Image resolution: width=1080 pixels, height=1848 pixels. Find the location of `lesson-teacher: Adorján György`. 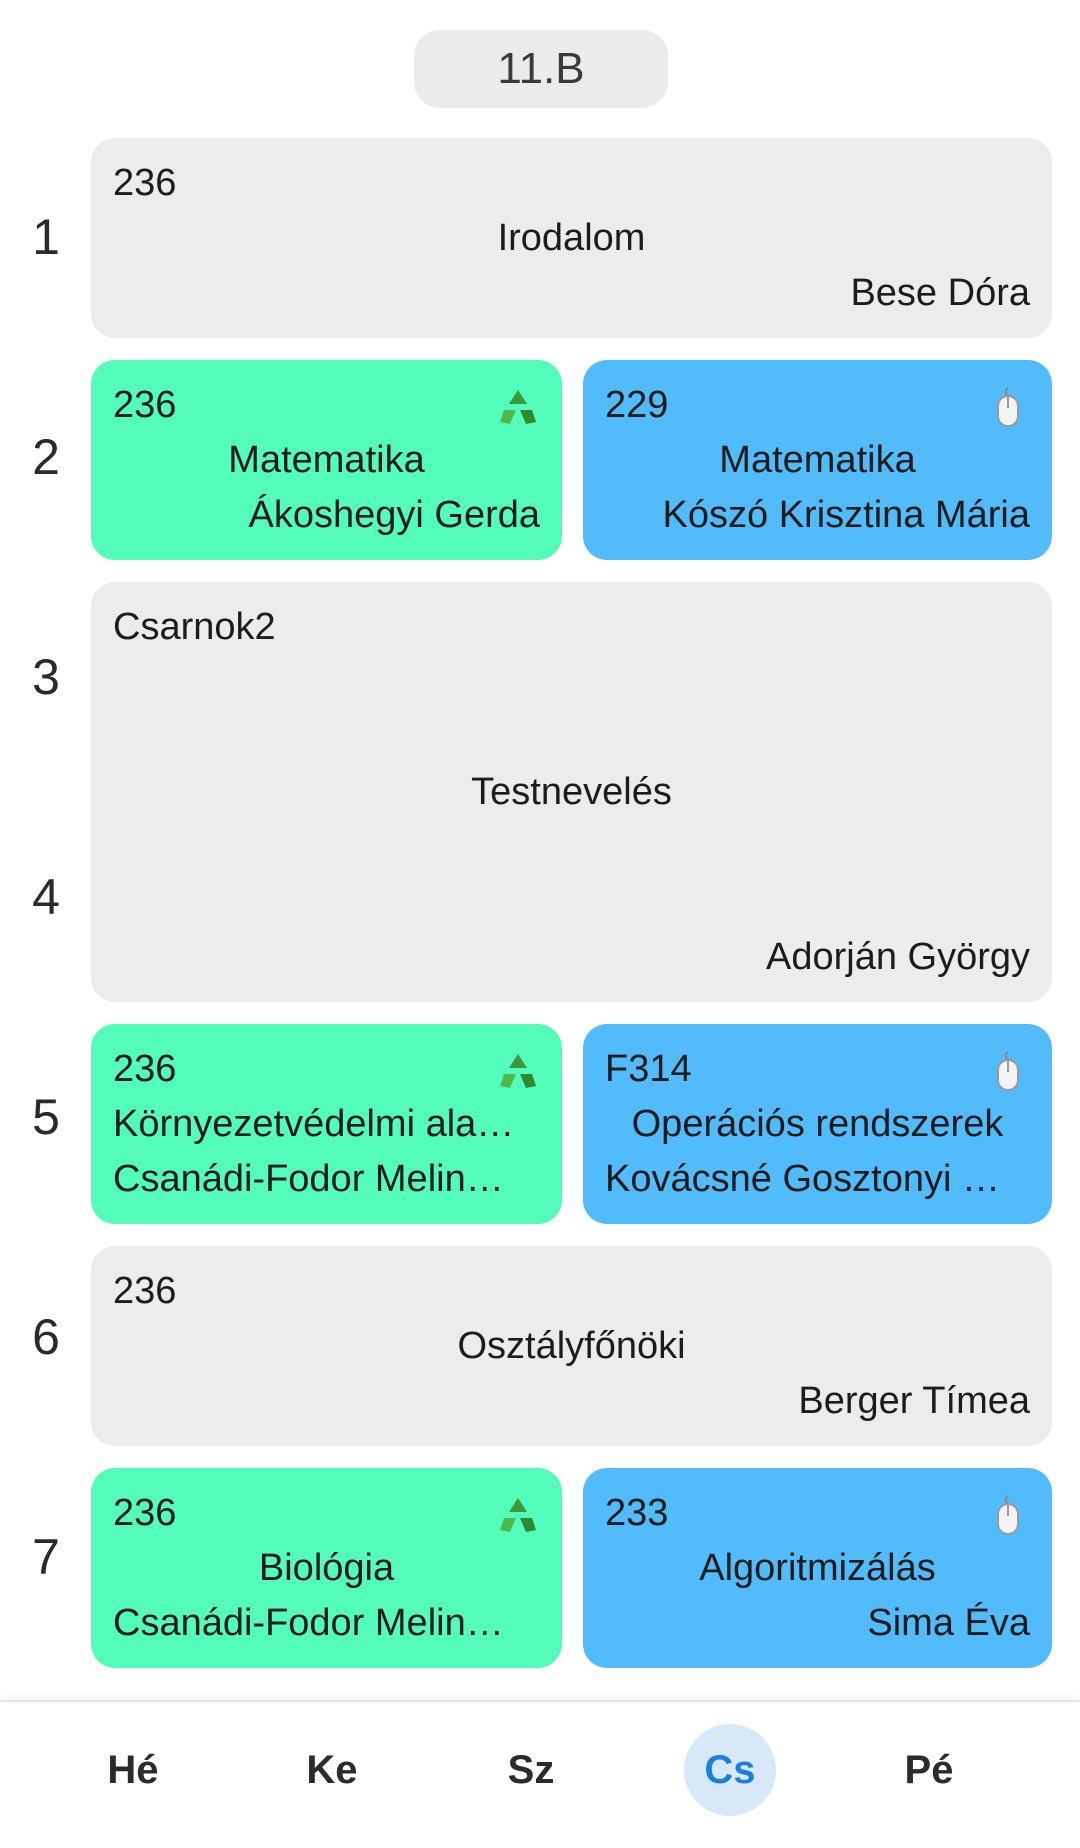

lesson-teacher: Adorján György is located at coordinates (897, 957).